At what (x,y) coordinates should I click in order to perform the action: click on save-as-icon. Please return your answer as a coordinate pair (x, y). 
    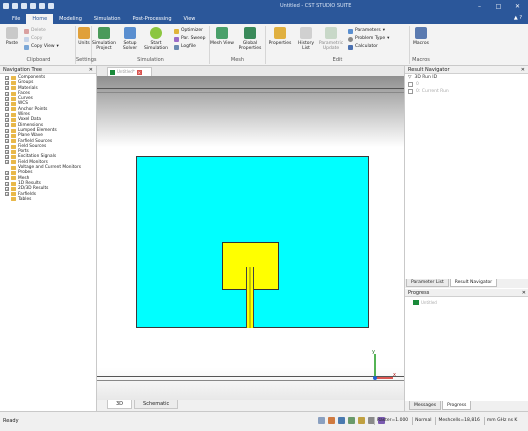
    Looking at the image, I should click on (33, 6).